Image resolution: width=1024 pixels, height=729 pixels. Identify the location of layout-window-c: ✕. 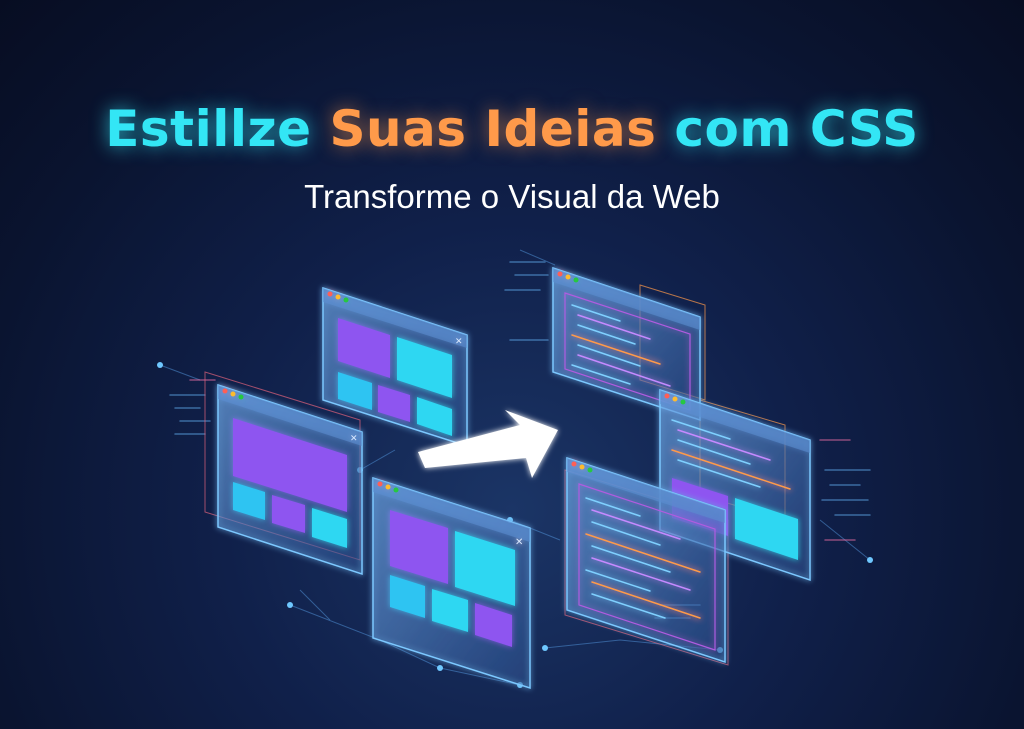
(451, 583).